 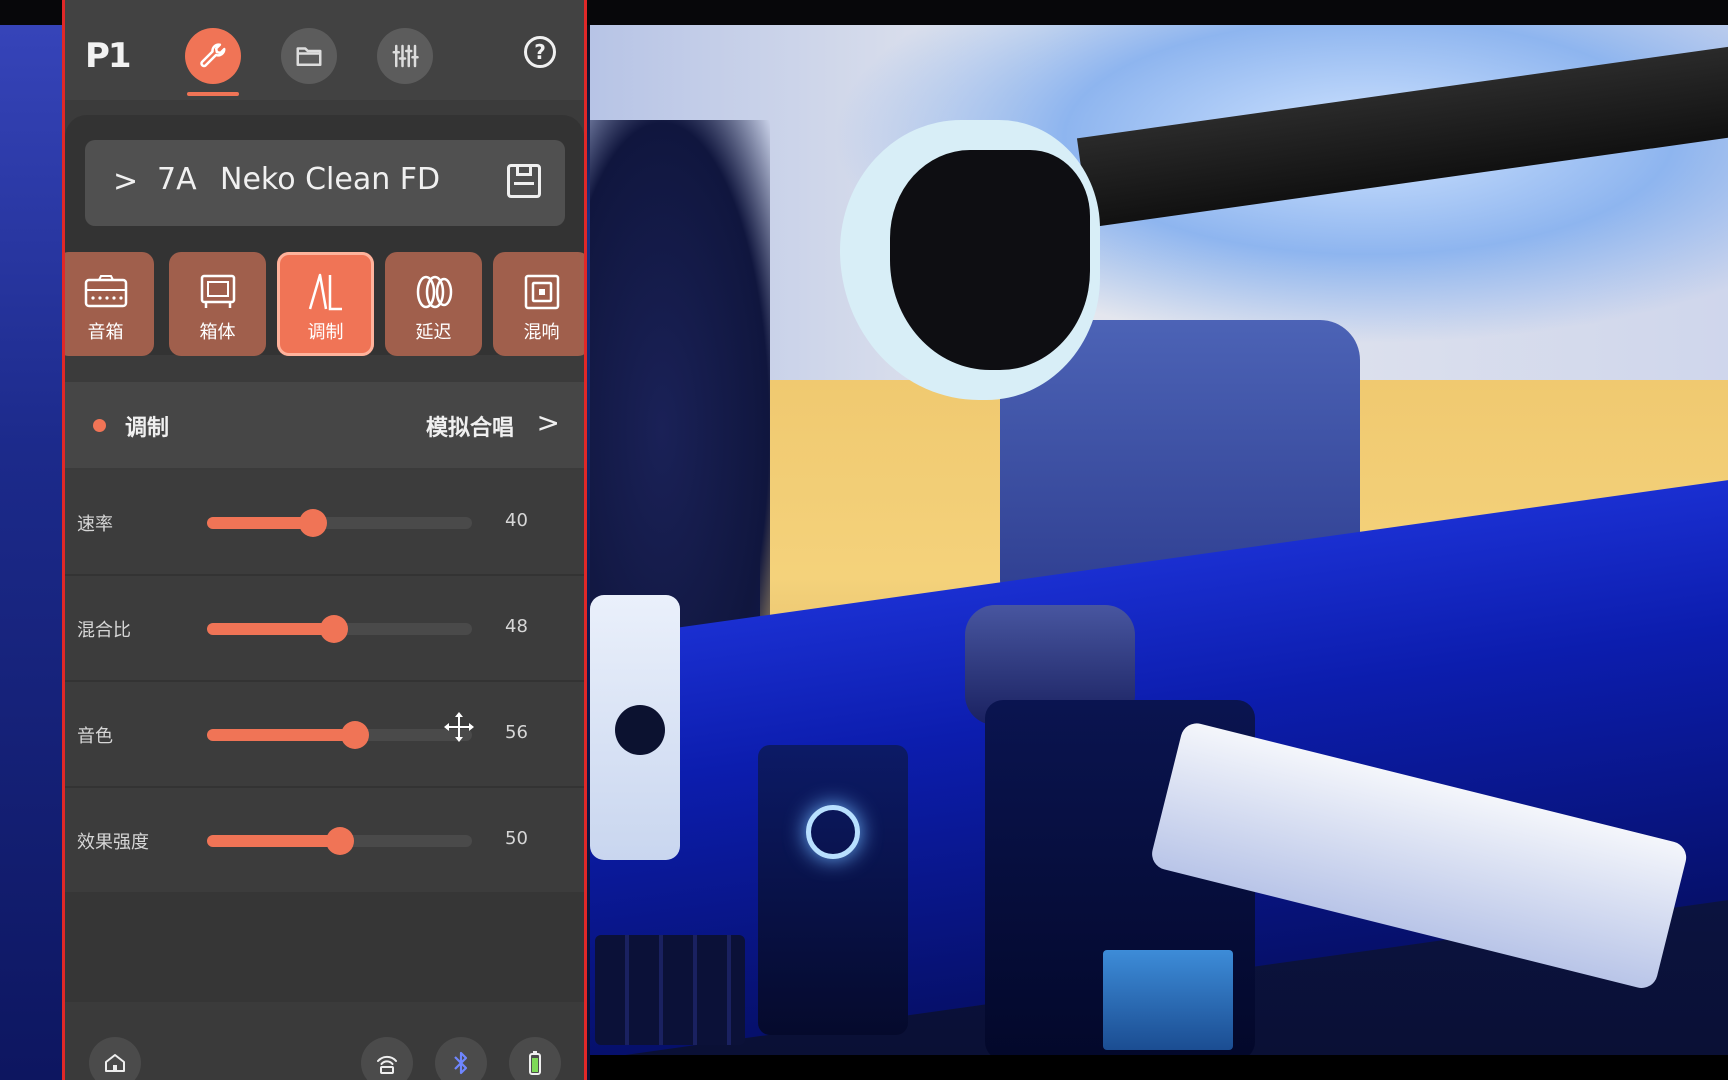 I want to click on param-value: 50, so click(x=516, y=838).